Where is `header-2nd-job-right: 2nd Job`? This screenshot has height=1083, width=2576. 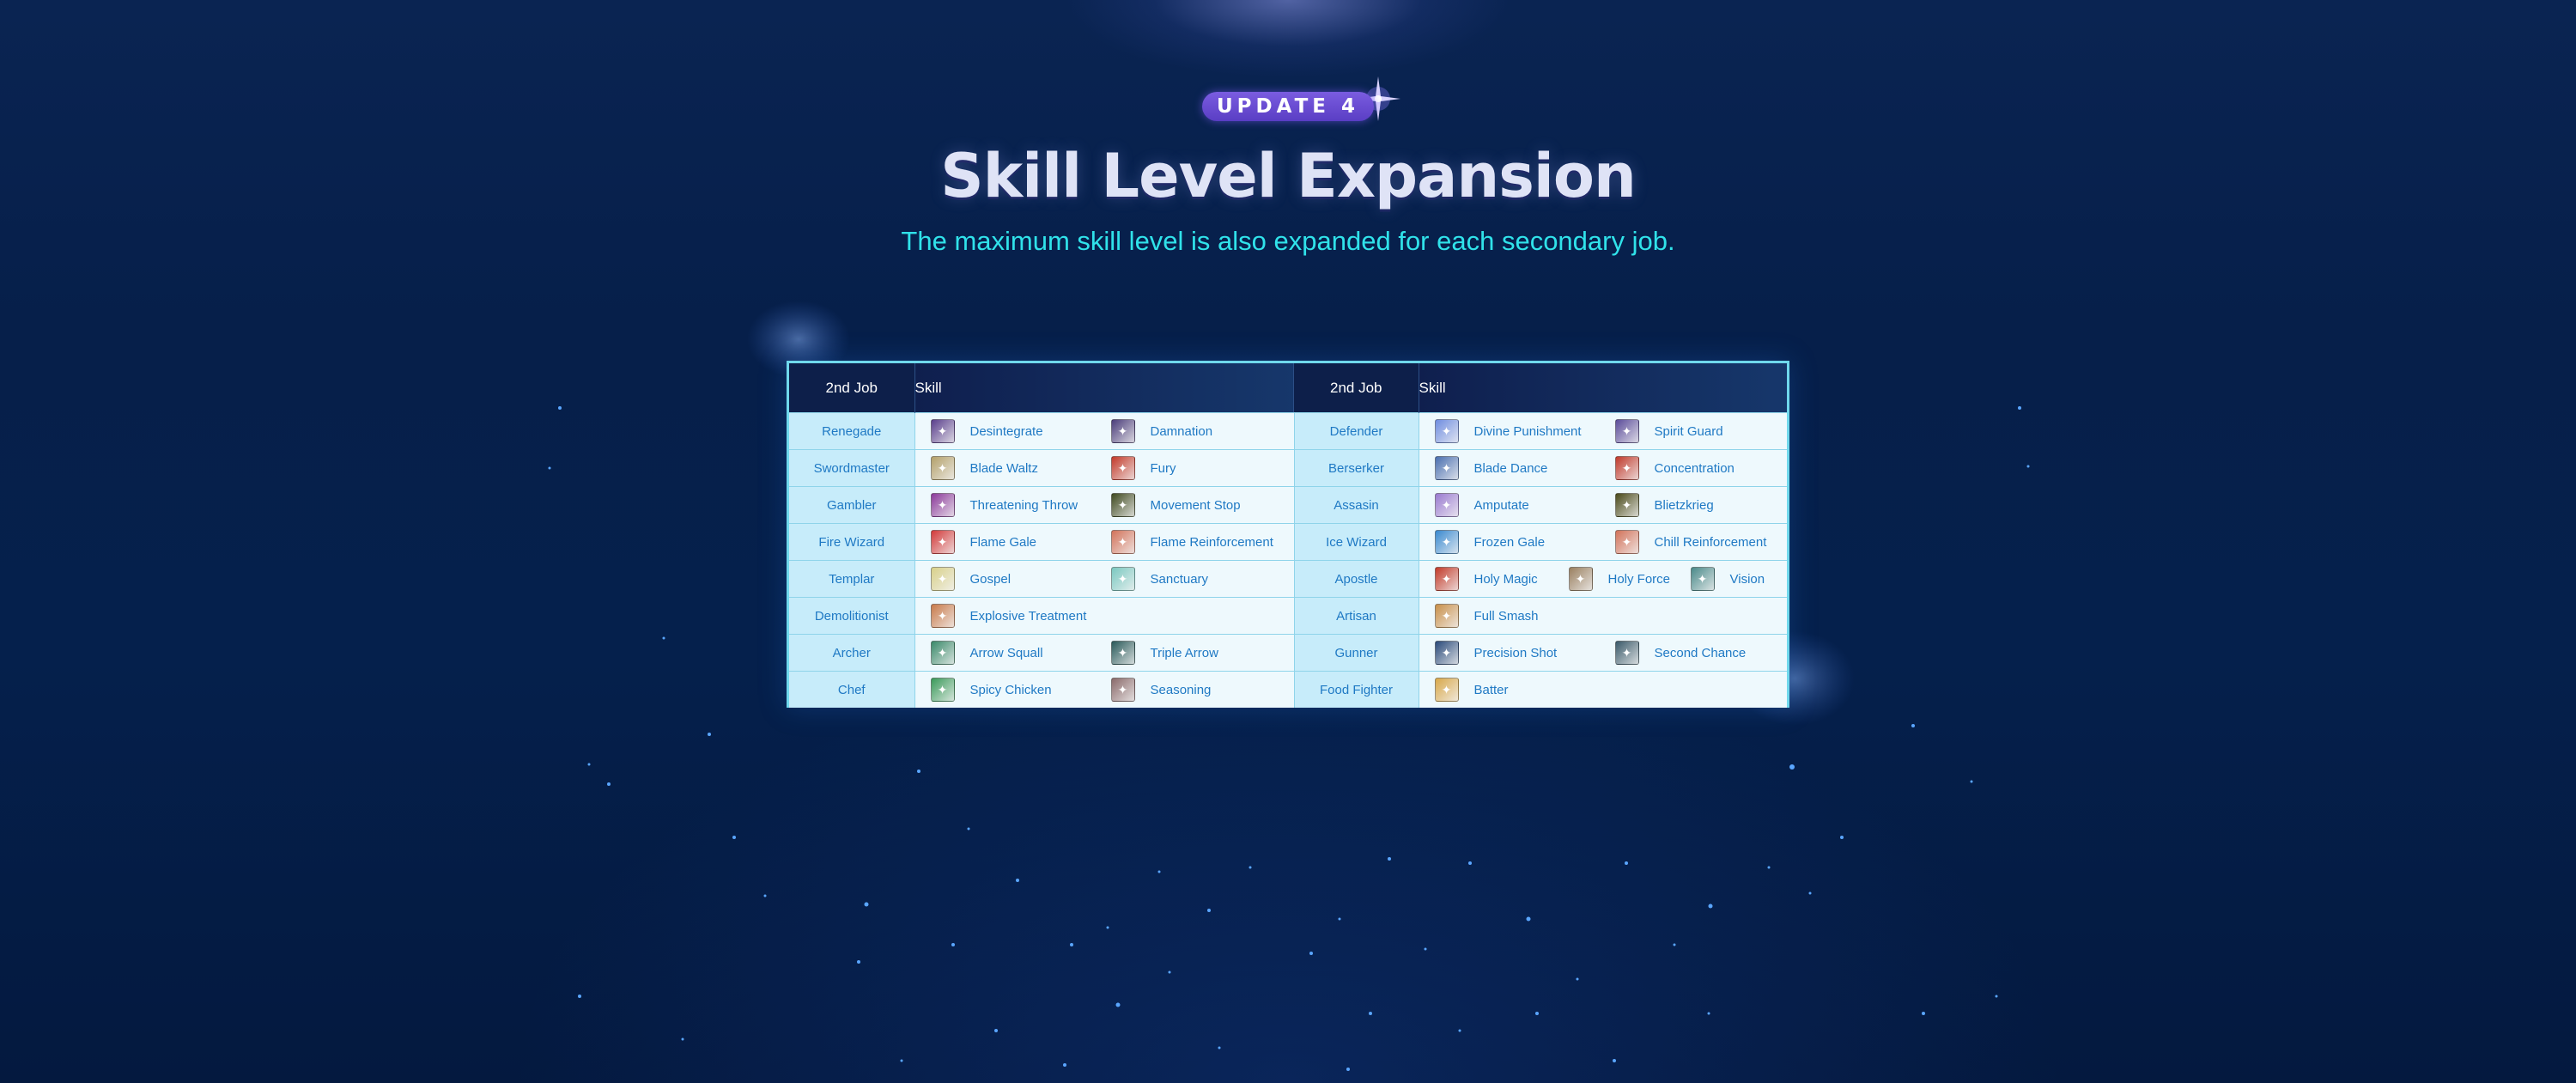 header-2nd-job-right: 2nd Job is located at coordinates (1356, 388).